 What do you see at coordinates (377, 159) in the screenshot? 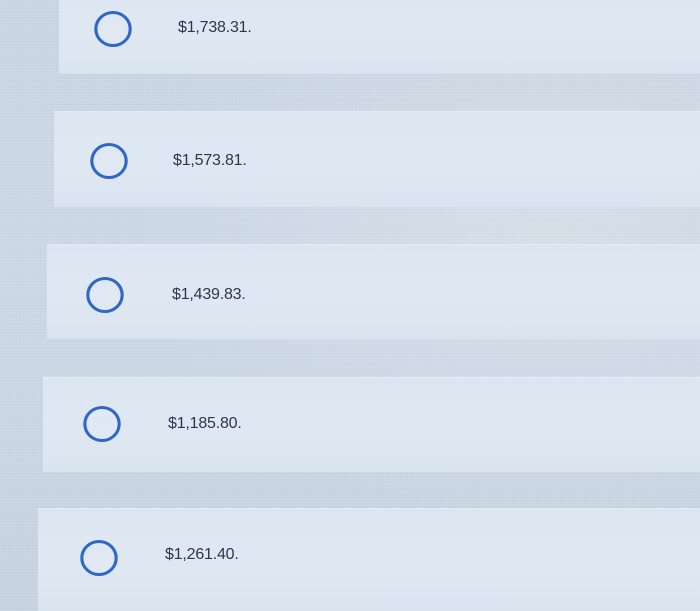
I see `answer-option-2: $1,573.81.` at bounding box center [377, 159].